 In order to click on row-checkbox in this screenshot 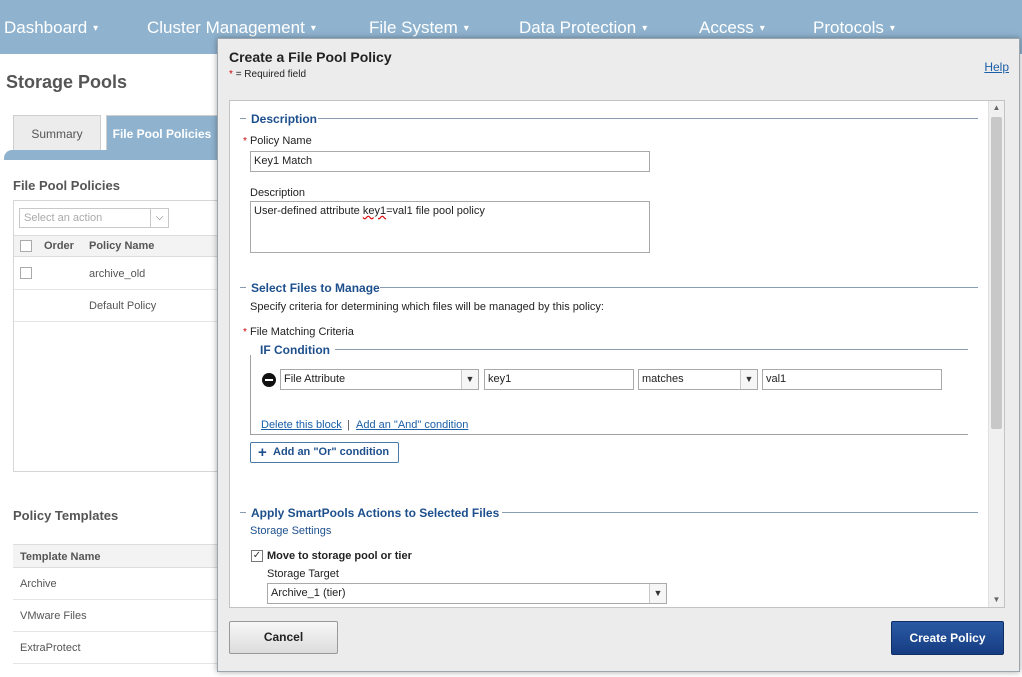, I will do `click(26, 273)`.